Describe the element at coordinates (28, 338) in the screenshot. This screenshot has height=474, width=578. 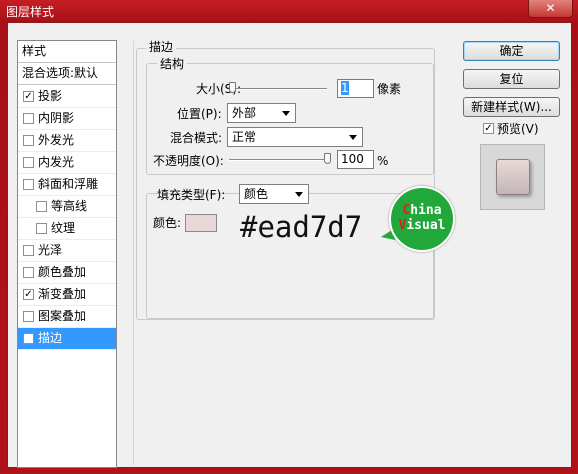
I see `stroke-checkbox: ✓` at that location.